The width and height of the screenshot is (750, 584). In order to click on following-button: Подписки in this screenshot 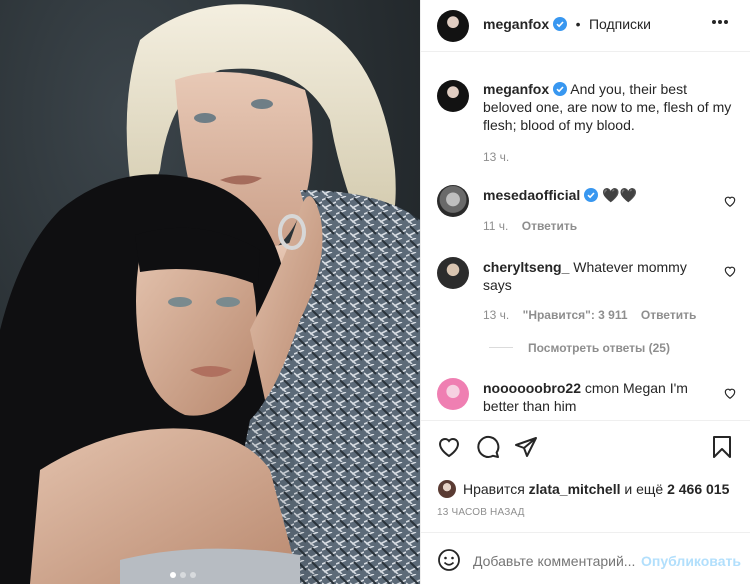, I will do `click(620, 24)`.